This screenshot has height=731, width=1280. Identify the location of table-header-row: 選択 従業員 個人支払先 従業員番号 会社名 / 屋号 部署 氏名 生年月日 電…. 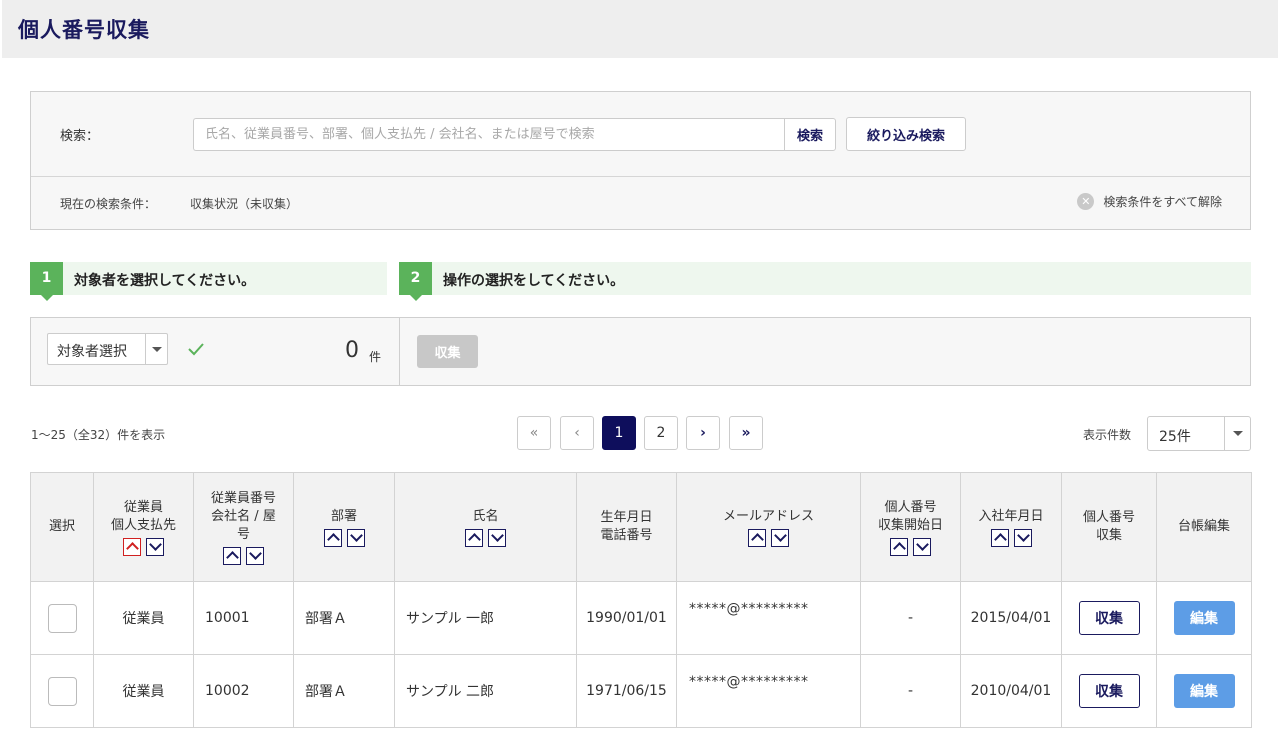
(641, 527).